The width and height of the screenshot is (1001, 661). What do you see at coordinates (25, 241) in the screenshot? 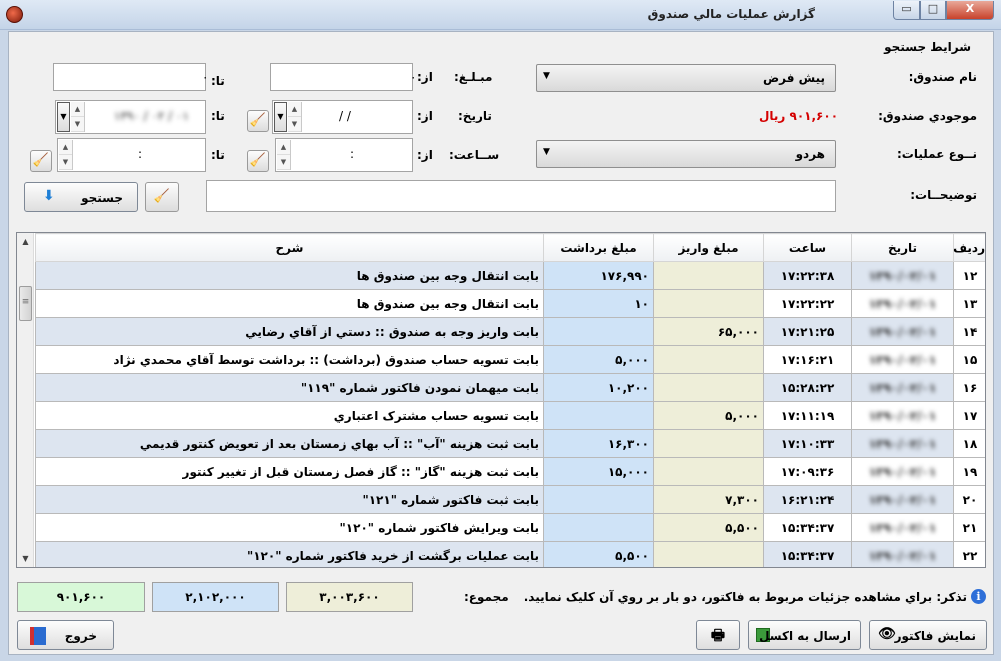
I see `scroll-up-icon: ▲` at bounding box center [25, 241].